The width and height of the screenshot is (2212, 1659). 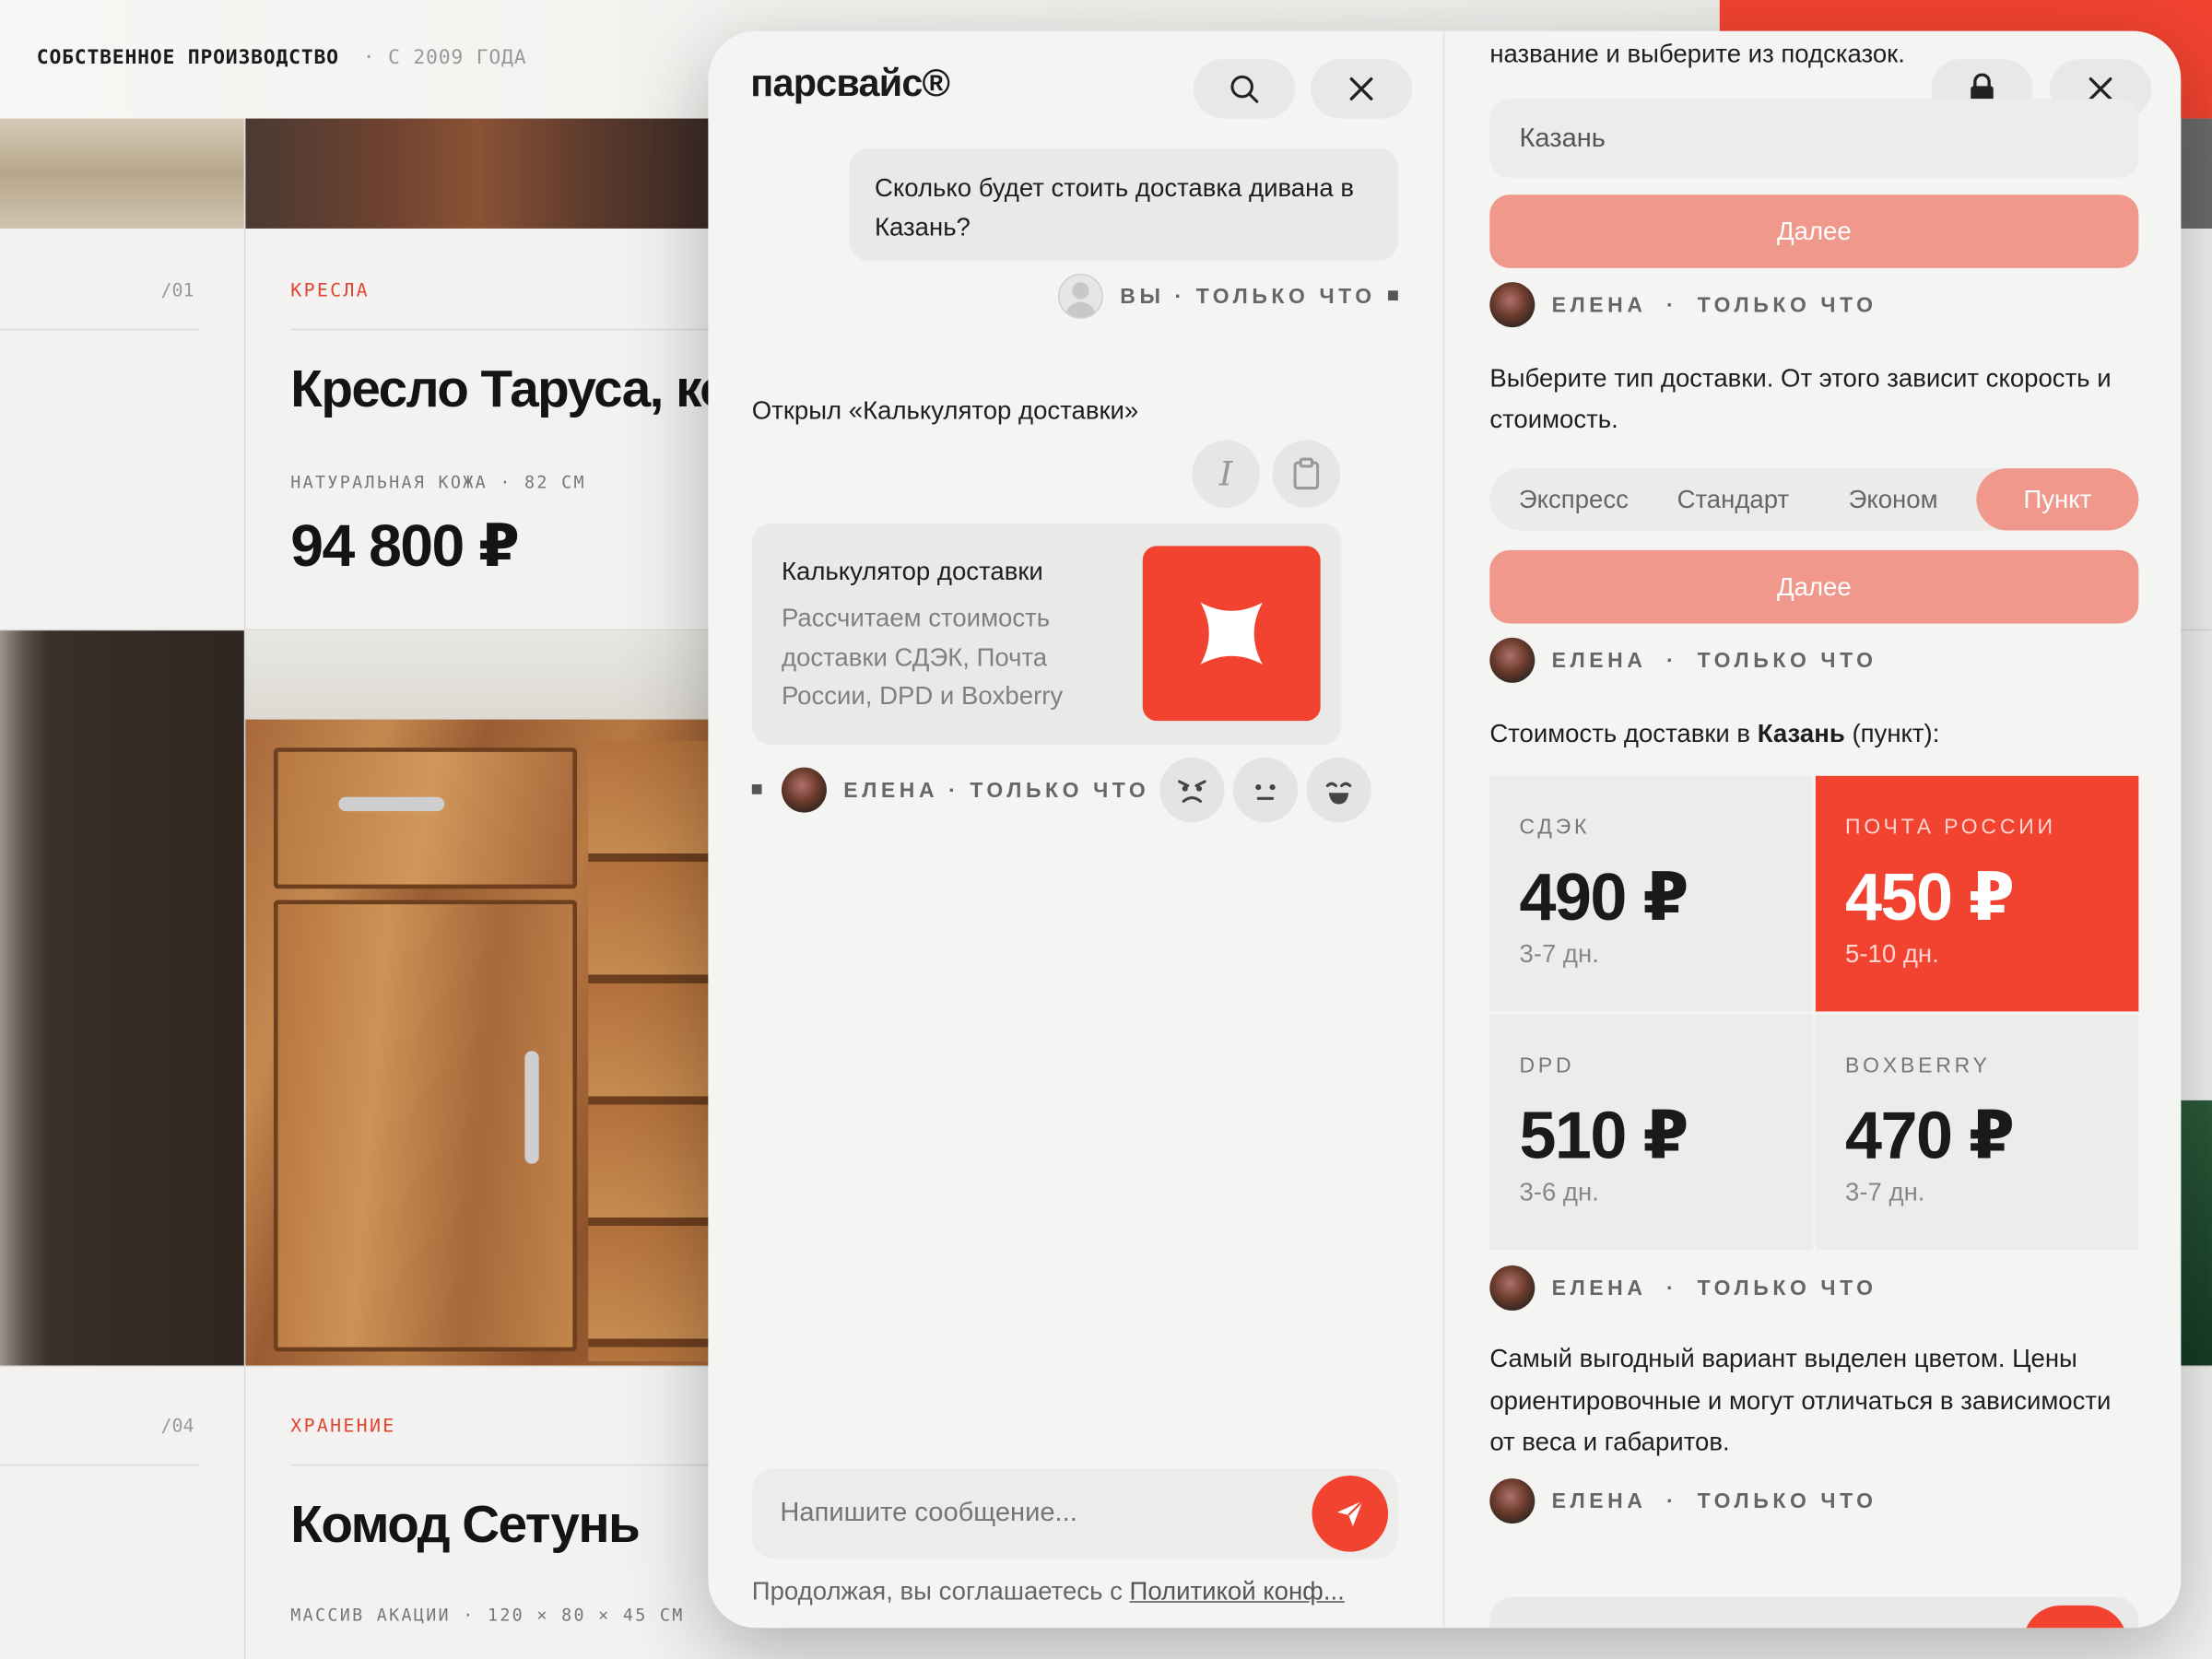 What do you see at coordinates (487, 1615) in the screenshot?
I see `product-specs: МАССИВ АКАЦИИ · 120 × 80 × 45 СМ` at bounding box center [487, 1615].